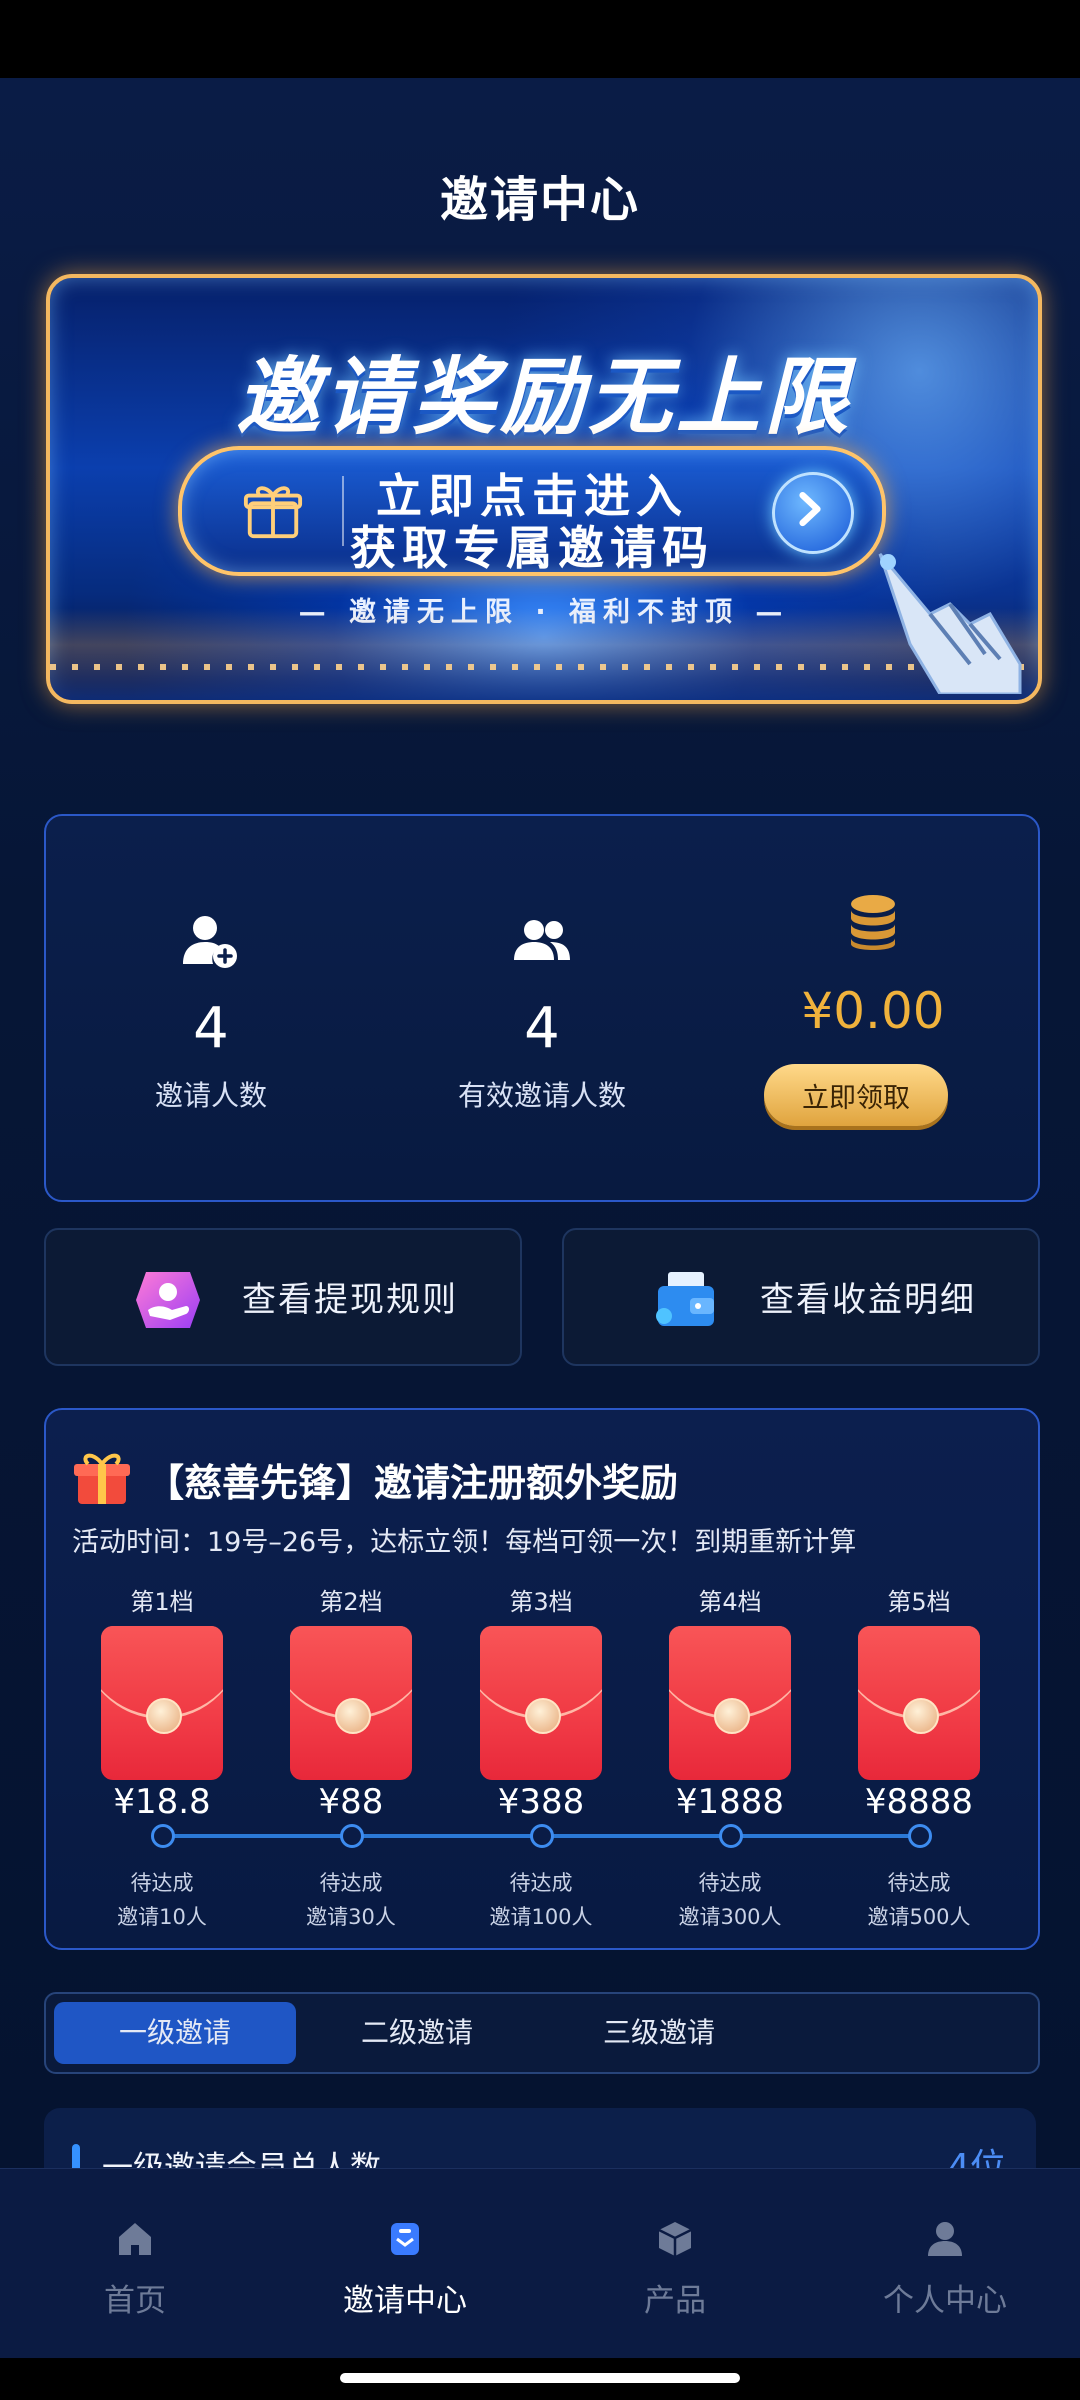  I want to click on coins-icon, so click(873, 922).